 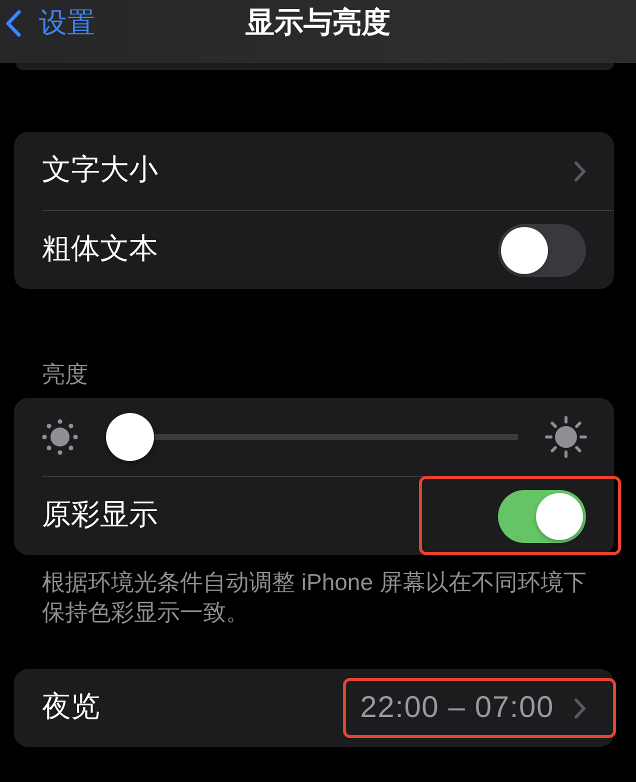 I want to click on nav-title: 显示与亮度, so click(x=318, y=23).